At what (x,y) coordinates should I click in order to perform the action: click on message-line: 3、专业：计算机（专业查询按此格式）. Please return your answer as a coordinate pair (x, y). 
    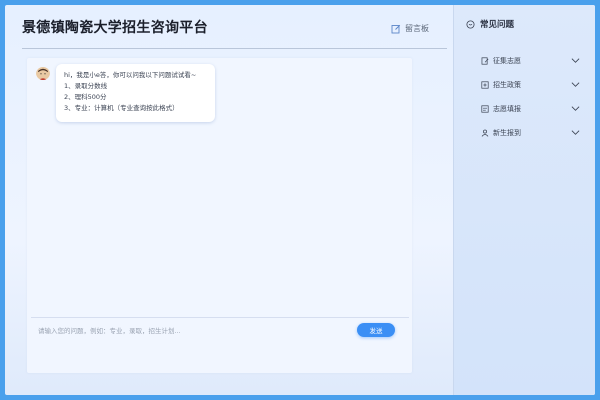
    Looking at the image, I should click on (121, 108).